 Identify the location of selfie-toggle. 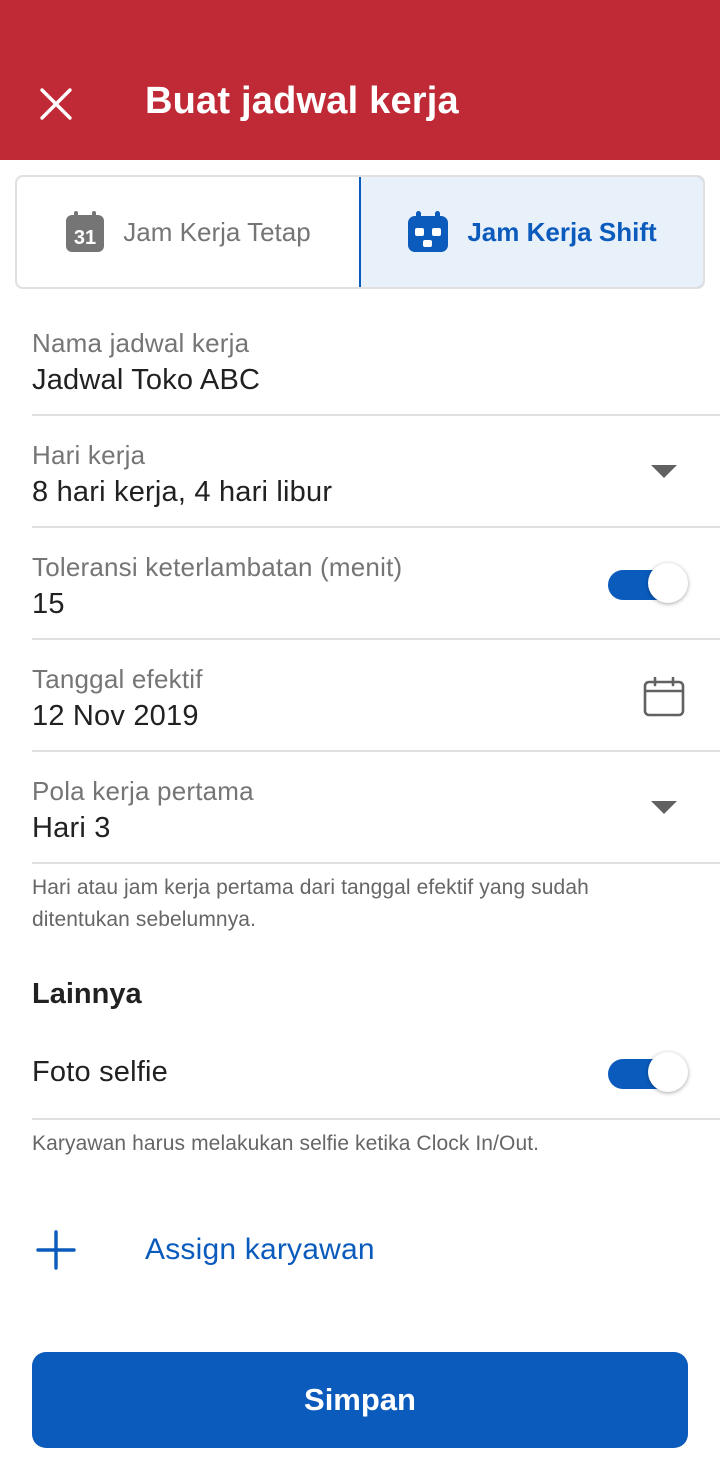
(648, 1074).